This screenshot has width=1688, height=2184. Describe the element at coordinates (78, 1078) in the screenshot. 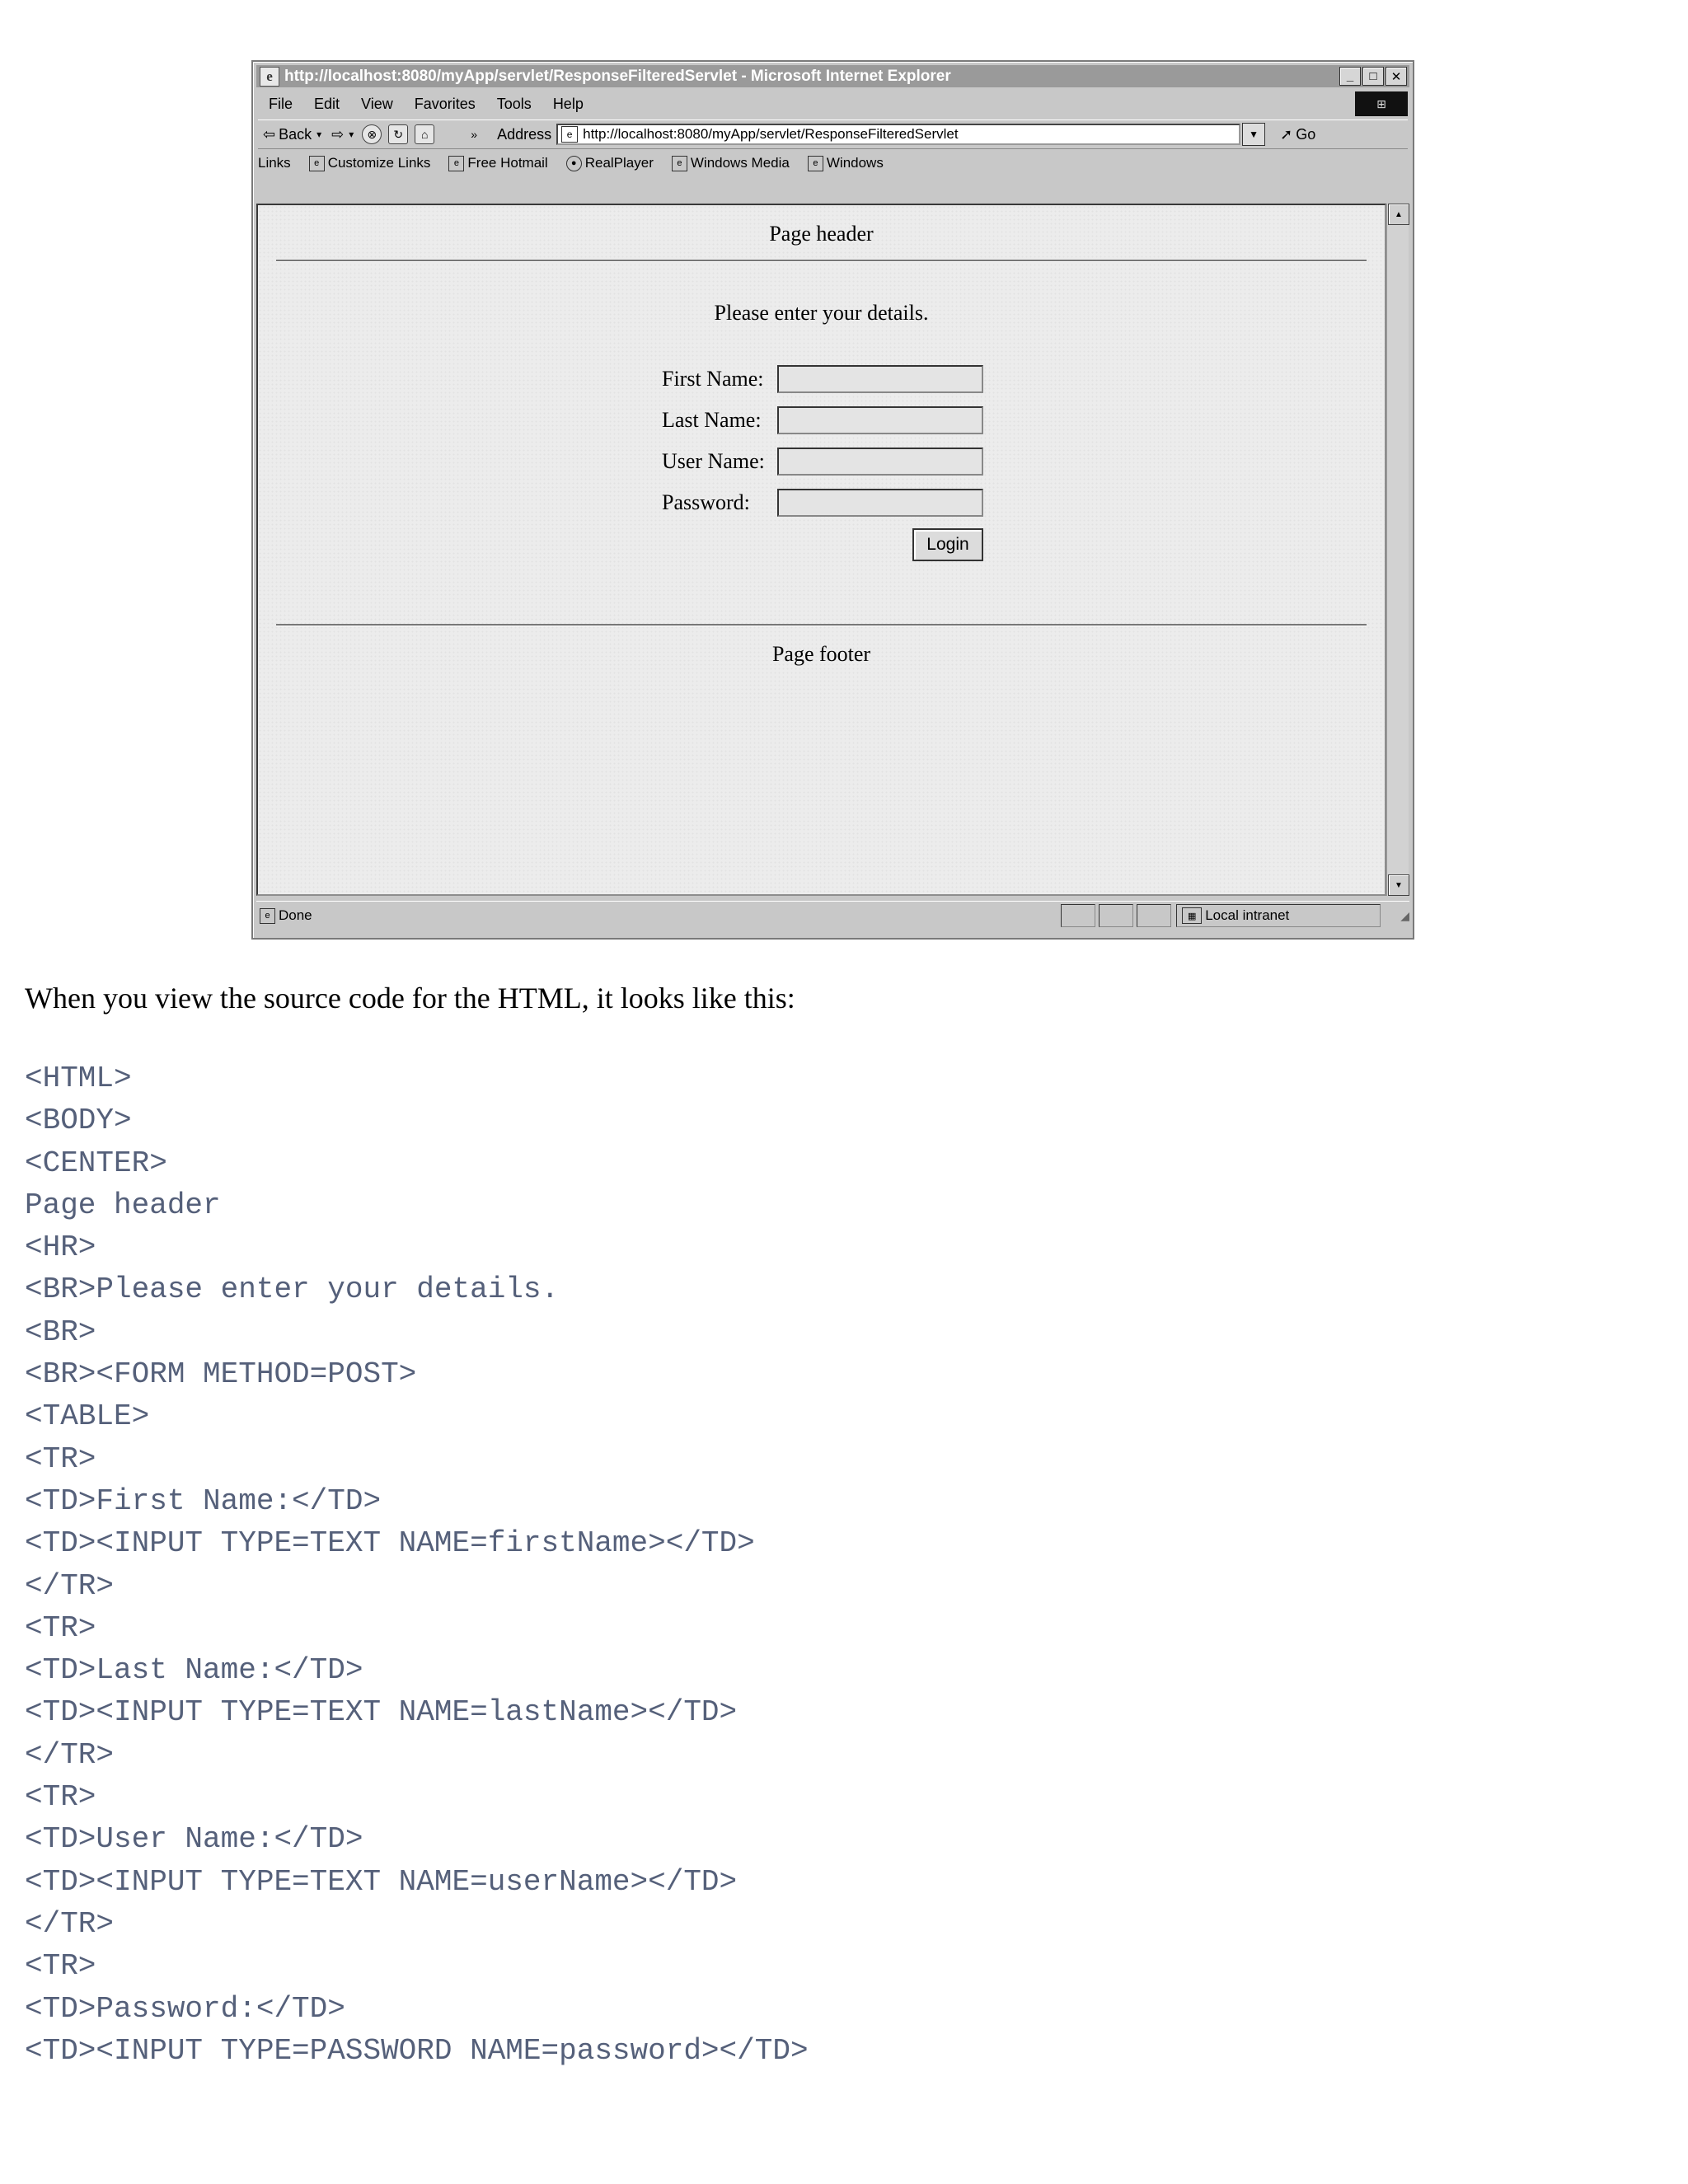

I see `code-line: <HTML>` at that location.